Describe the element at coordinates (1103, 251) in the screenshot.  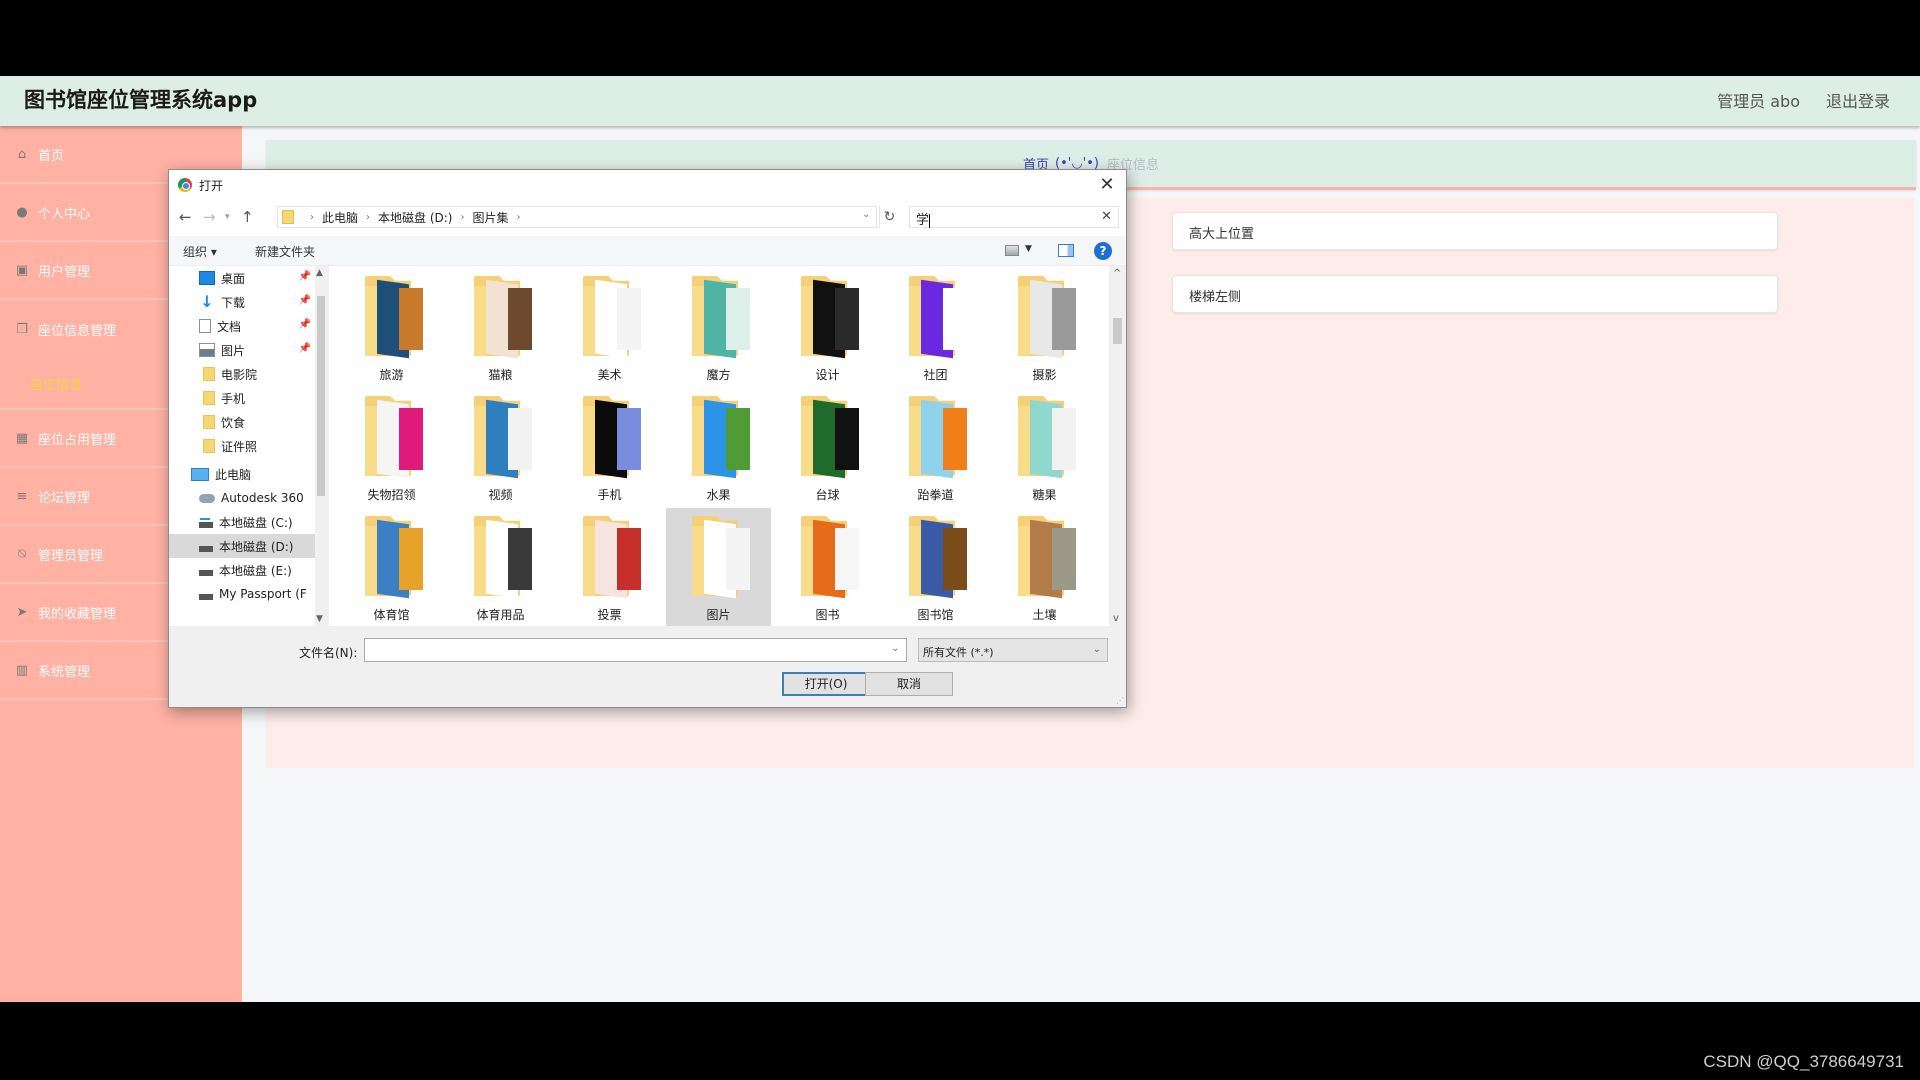
I see `help-icon: ?` at that location.